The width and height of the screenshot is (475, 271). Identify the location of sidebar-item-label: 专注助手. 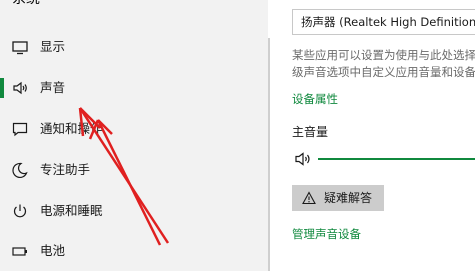
(65, 169).